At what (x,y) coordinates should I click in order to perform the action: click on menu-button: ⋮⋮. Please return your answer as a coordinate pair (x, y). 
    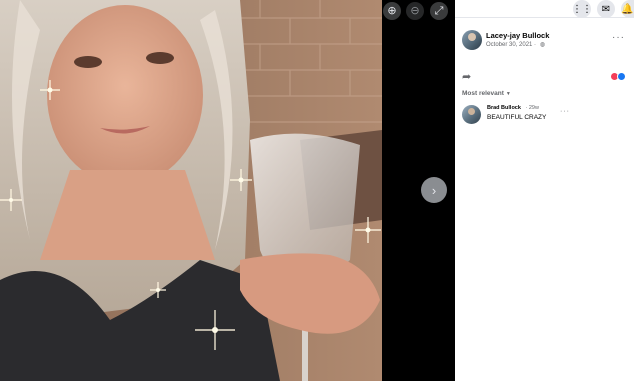
    Looking at the image, I should click on (582, 9).